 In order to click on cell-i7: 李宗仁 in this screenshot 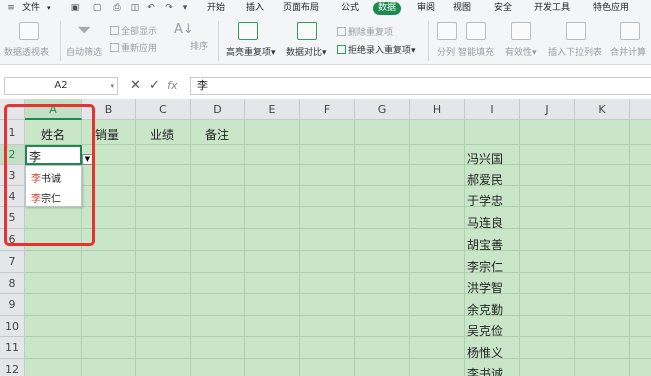, I will do `click(485, 266)`.